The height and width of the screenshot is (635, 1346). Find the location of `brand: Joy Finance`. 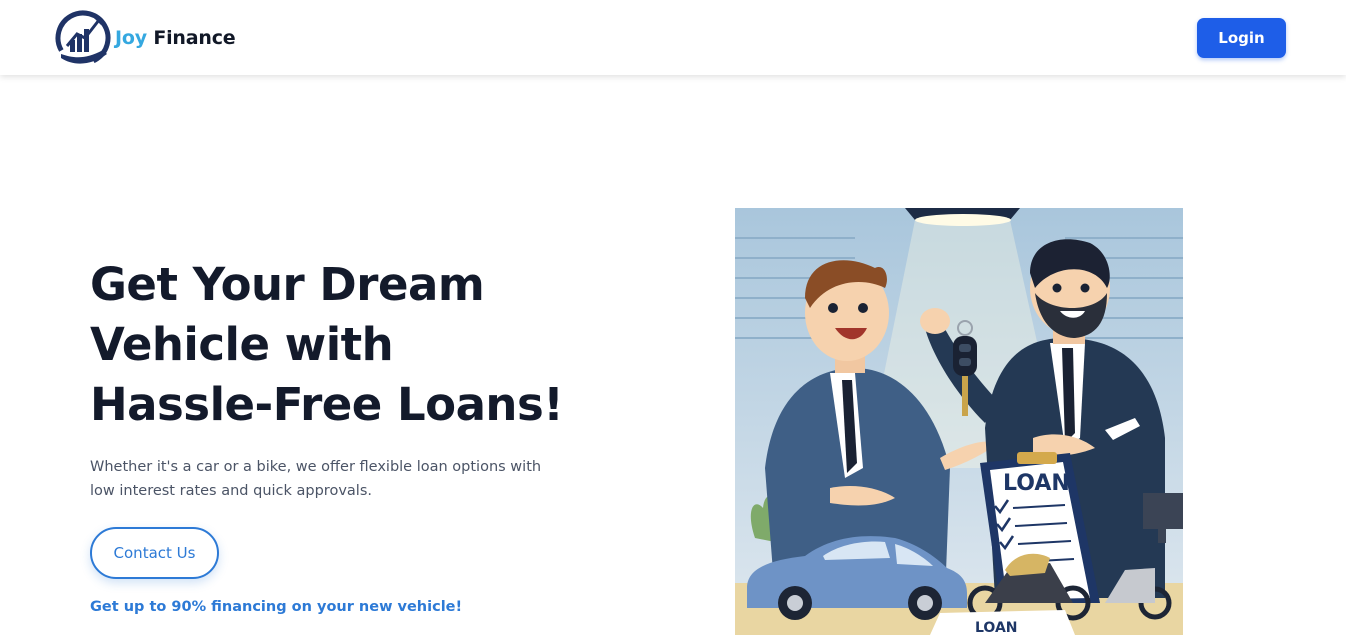

brand: Joy Finance is located at coordinates (145, 37).